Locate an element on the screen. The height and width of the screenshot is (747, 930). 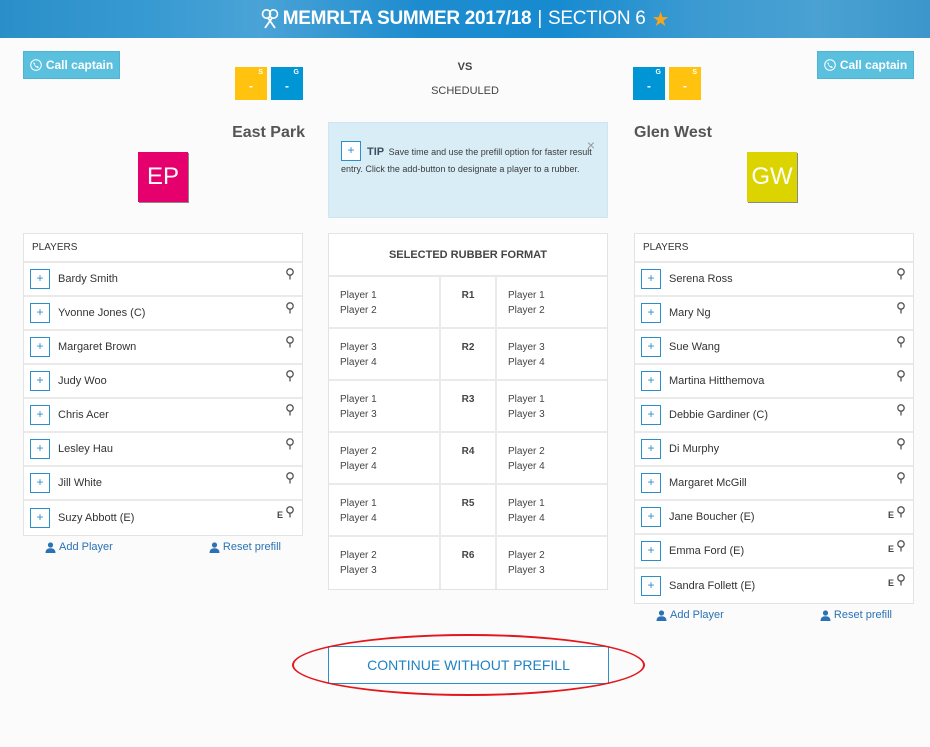
home-rubber-players: Player 2 Player 4 is located at coordinates (385, 458).